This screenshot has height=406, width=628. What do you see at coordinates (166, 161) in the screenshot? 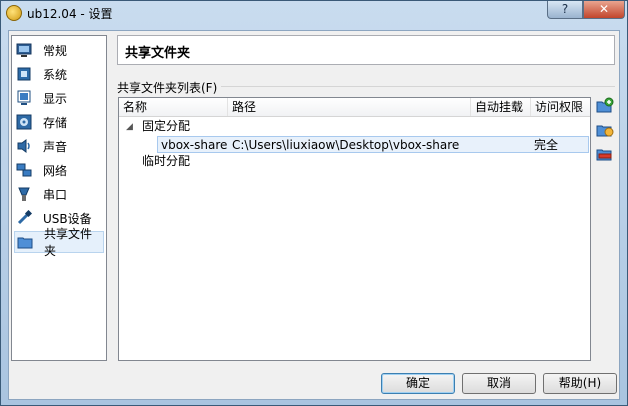
I see `group-label-transient: 临时分配` at bounding box center [166, 161].